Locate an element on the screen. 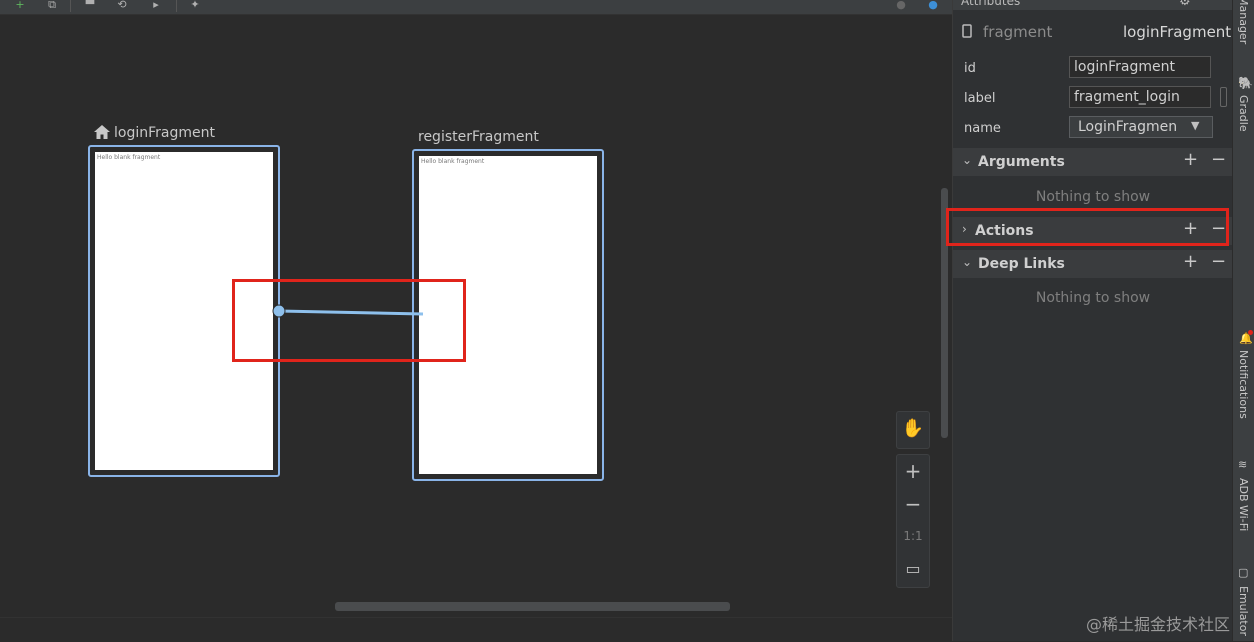 This screenshot has height=642, width=1254. attributes-header: Attributes ⚙ is located at coordinates (1093, 5).